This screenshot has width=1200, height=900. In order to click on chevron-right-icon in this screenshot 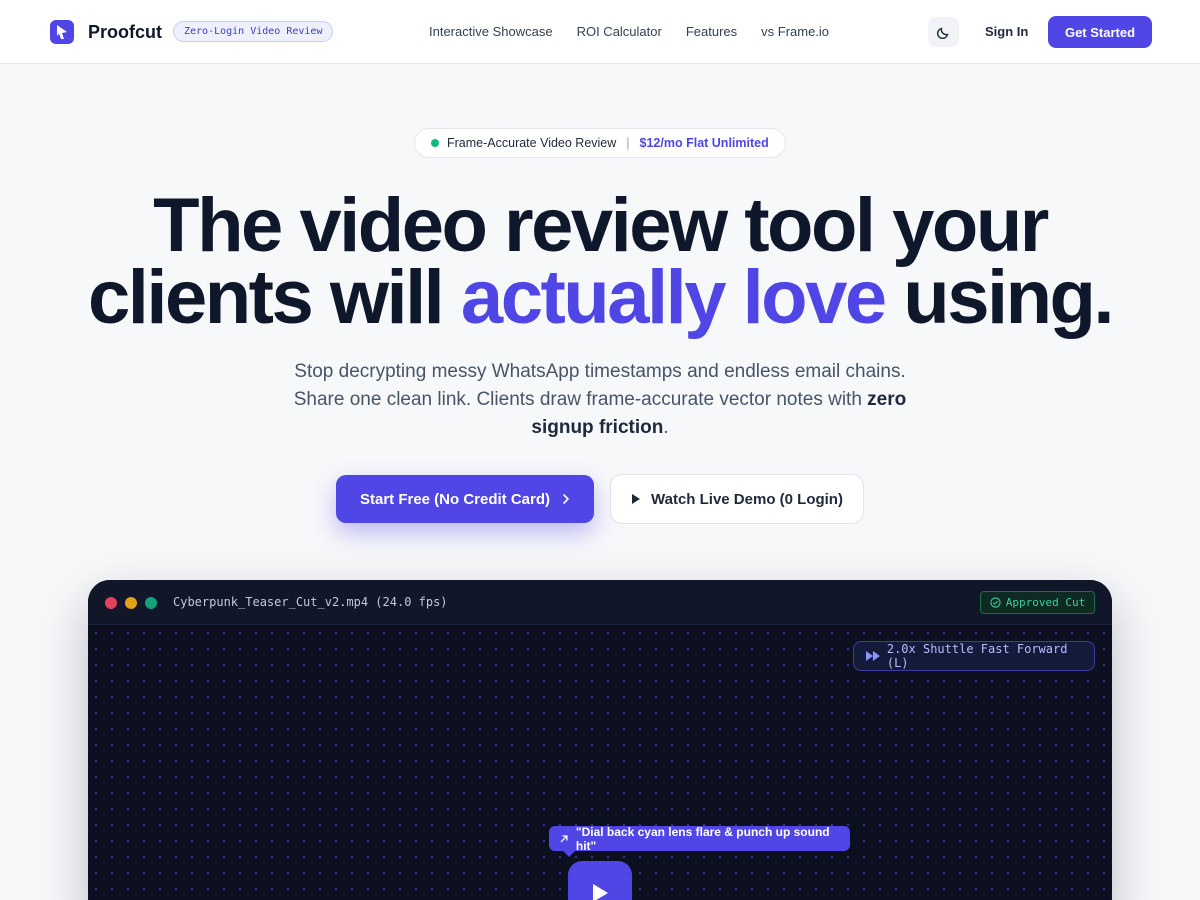, I will do `click(566, 499)`.